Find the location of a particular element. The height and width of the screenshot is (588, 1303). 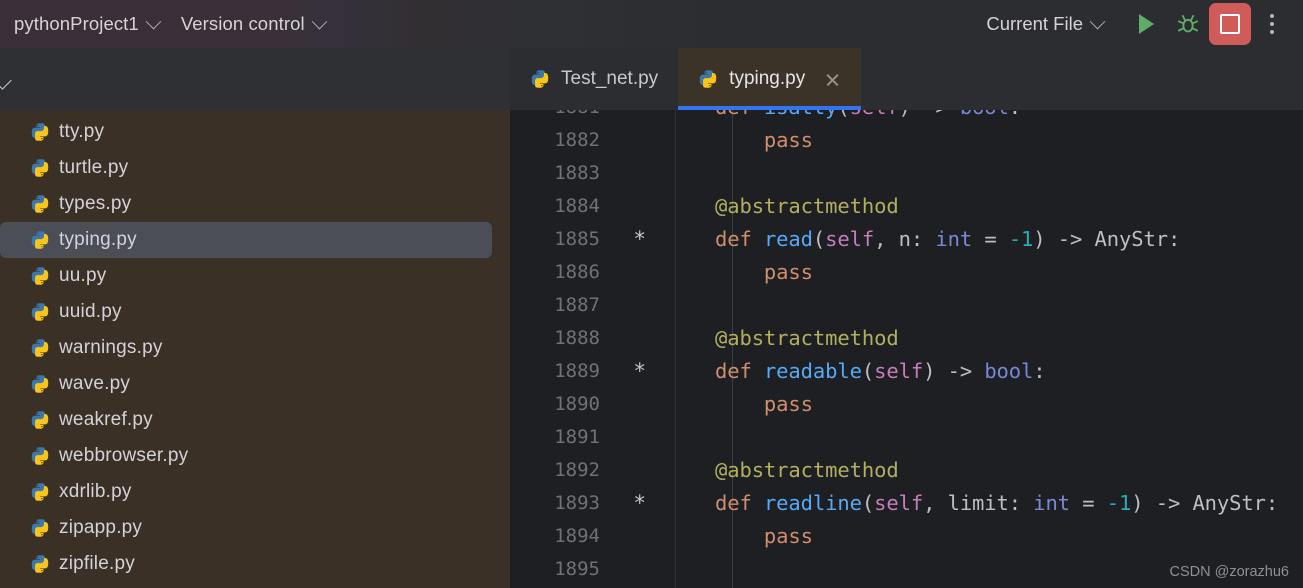

file-tree-item-warnings-py: warnings.py is located at coordinates (246, 348).